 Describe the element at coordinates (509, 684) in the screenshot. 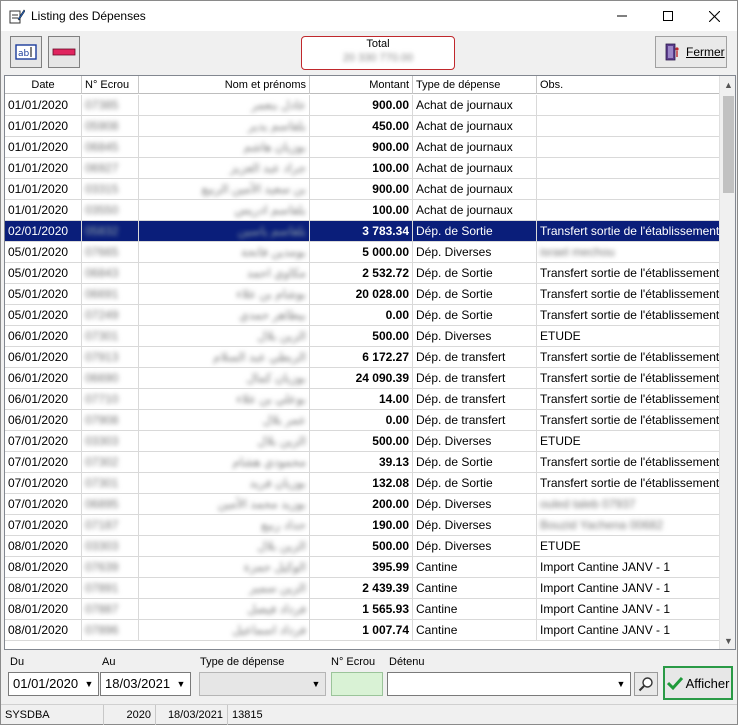

I see `detenu-select: ▼` at that location.